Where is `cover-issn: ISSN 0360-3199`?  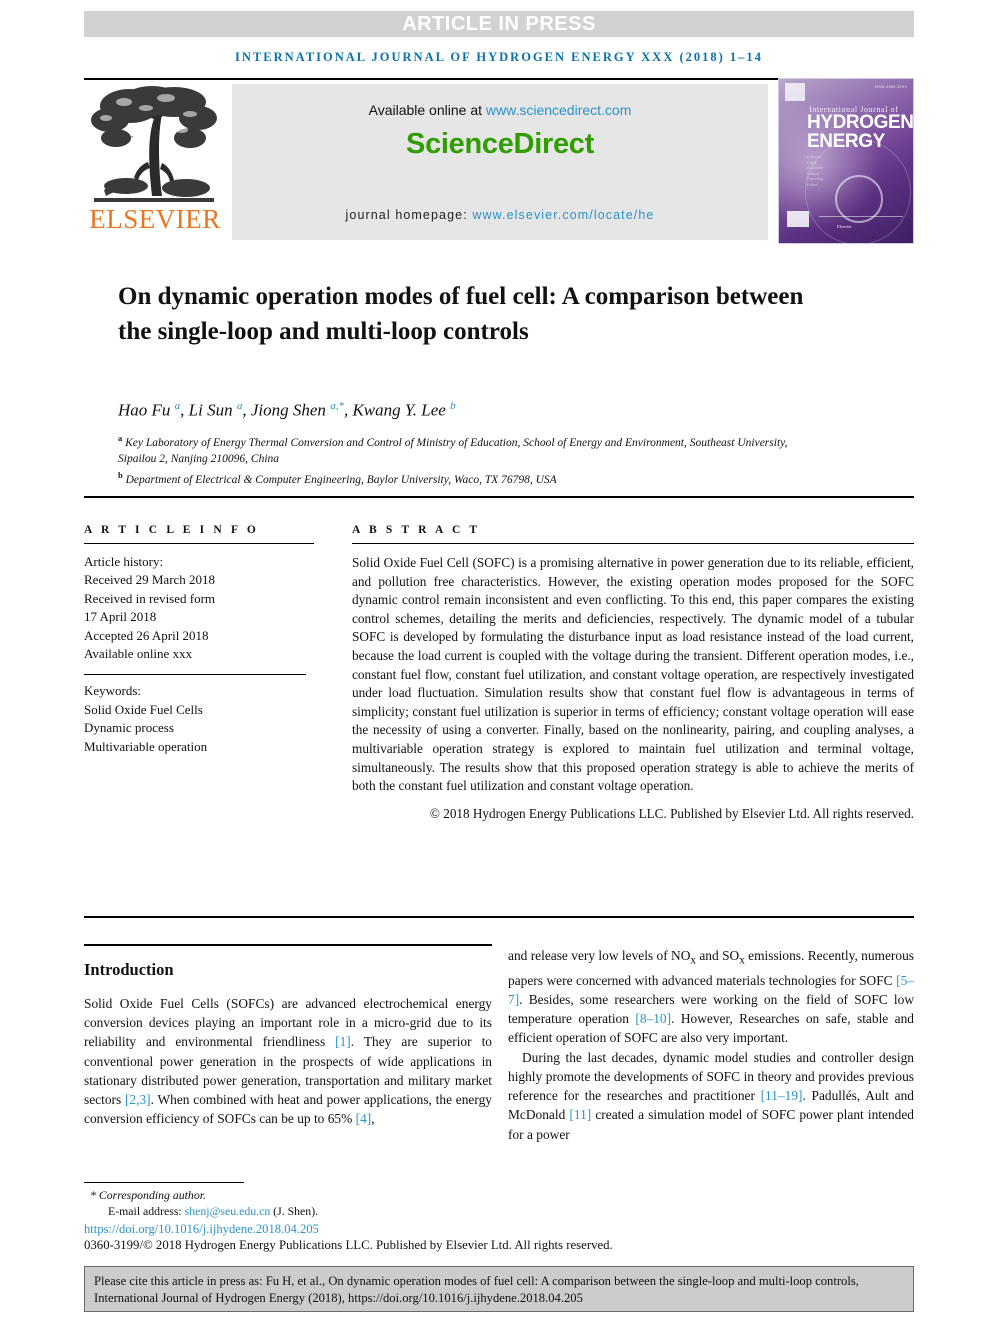 cover-issn: ISSN 0360-3199 is located at coordinates (890, 87).